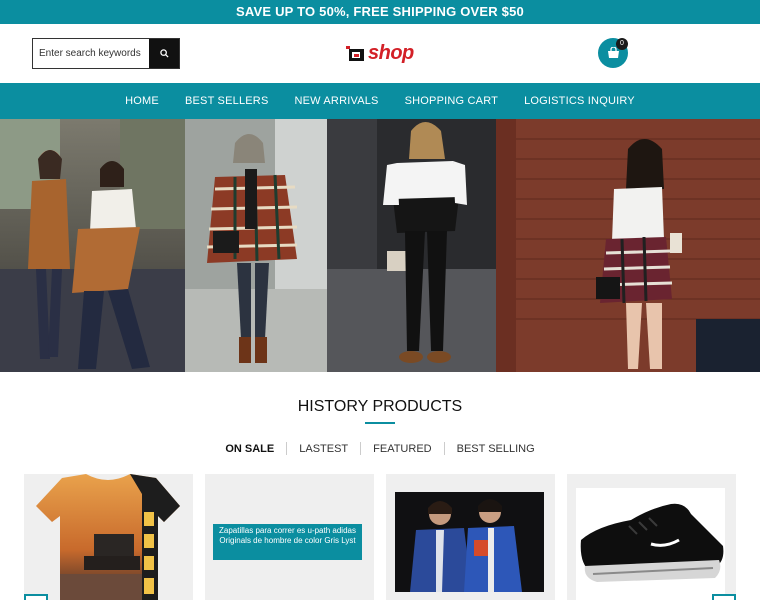 This screenshot has height=600, width=760. I want to click on search-input, so click(91, 53).